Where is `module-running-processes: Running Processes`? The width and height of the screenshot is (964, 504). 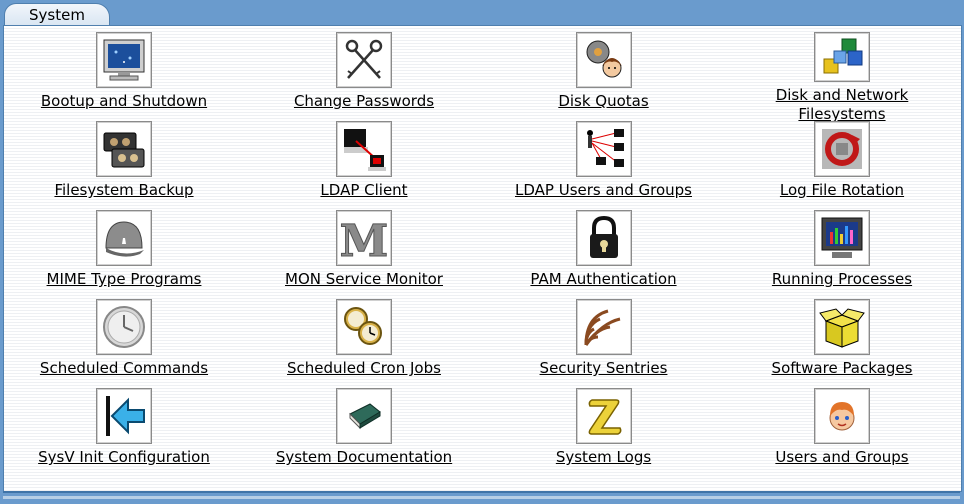
module-running-processes: Running Processes is located at coordinates (842, 254).